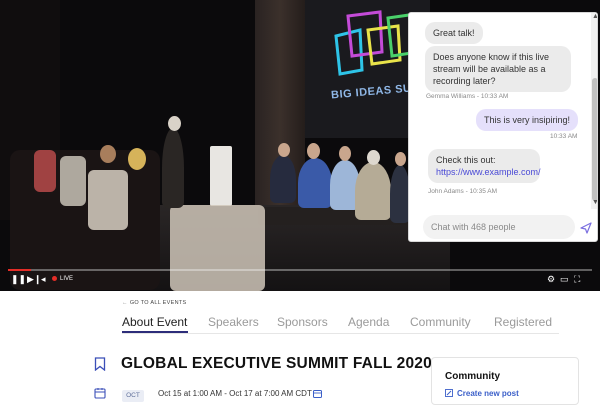 Image resolution: width=600 pixels, height=405 pixels. Describe the element at coordinates (317, 393) in the screenshot. I see `add-to-calendar-icon` at that location.